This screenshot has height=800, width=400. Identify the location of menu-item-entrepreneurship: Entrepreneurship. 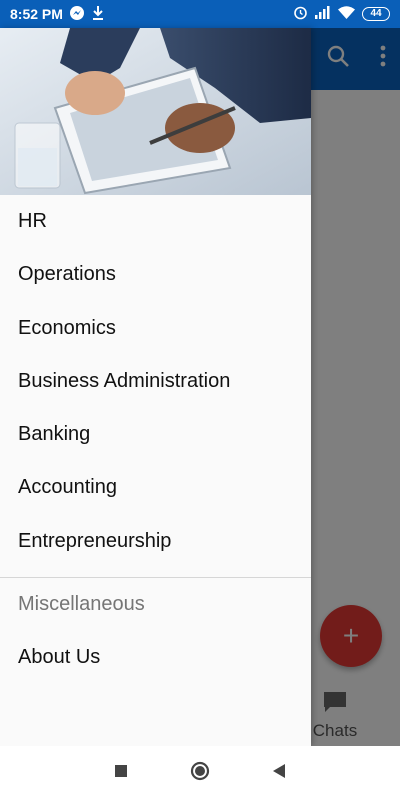
(155, 541).